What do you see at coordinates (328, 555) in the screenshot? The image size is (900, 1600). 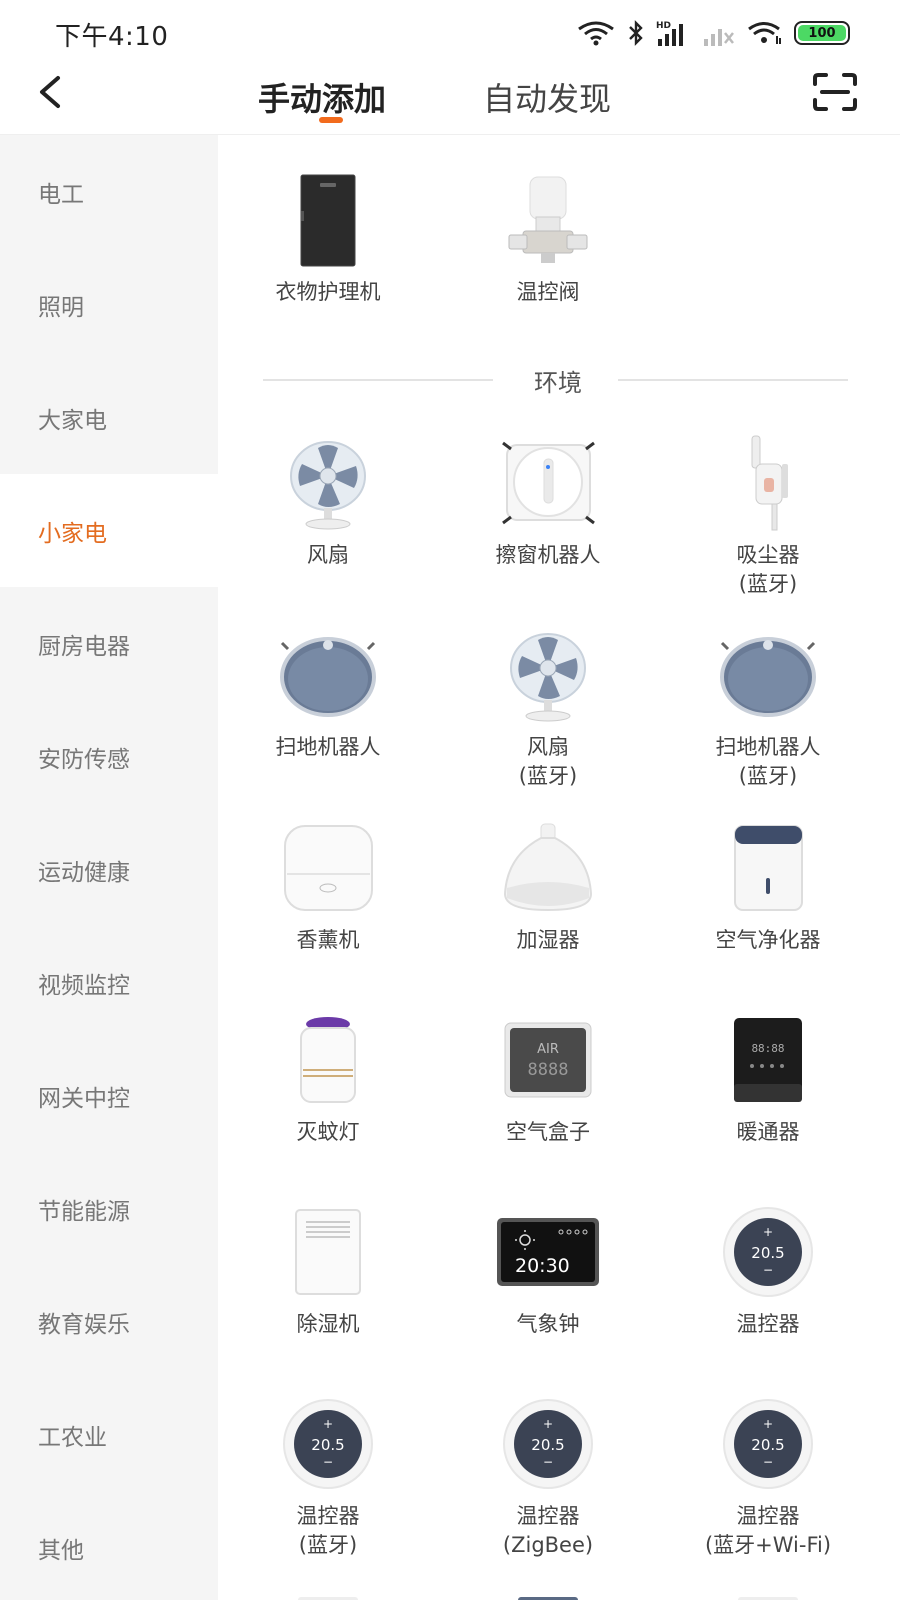 I see `device-name: 风扇` at bounding box center [328, 555].